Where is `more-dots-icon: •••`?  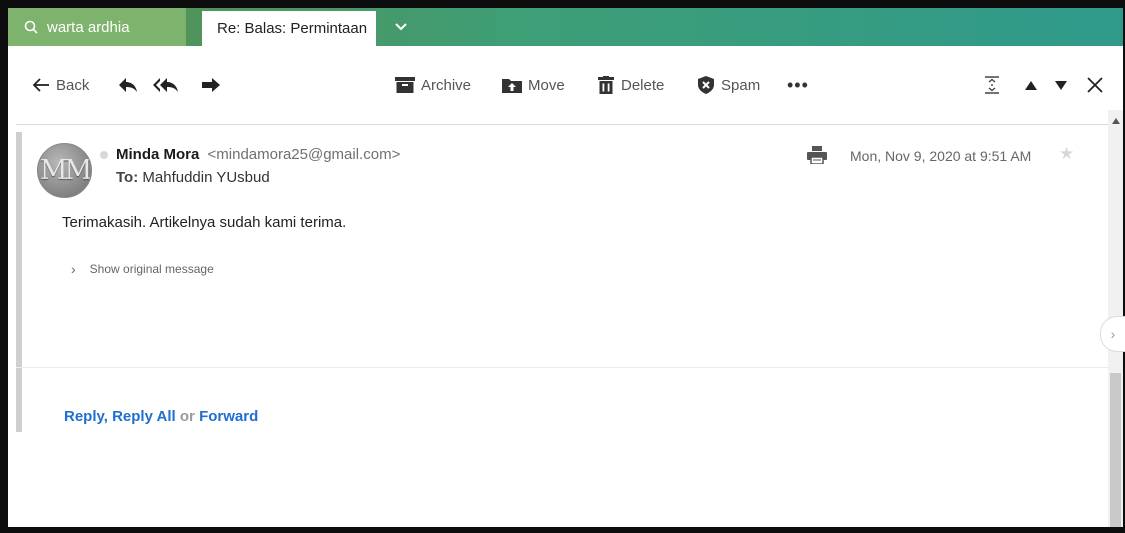 more-dots-icon: ••• is located at coordinates (798, 84).